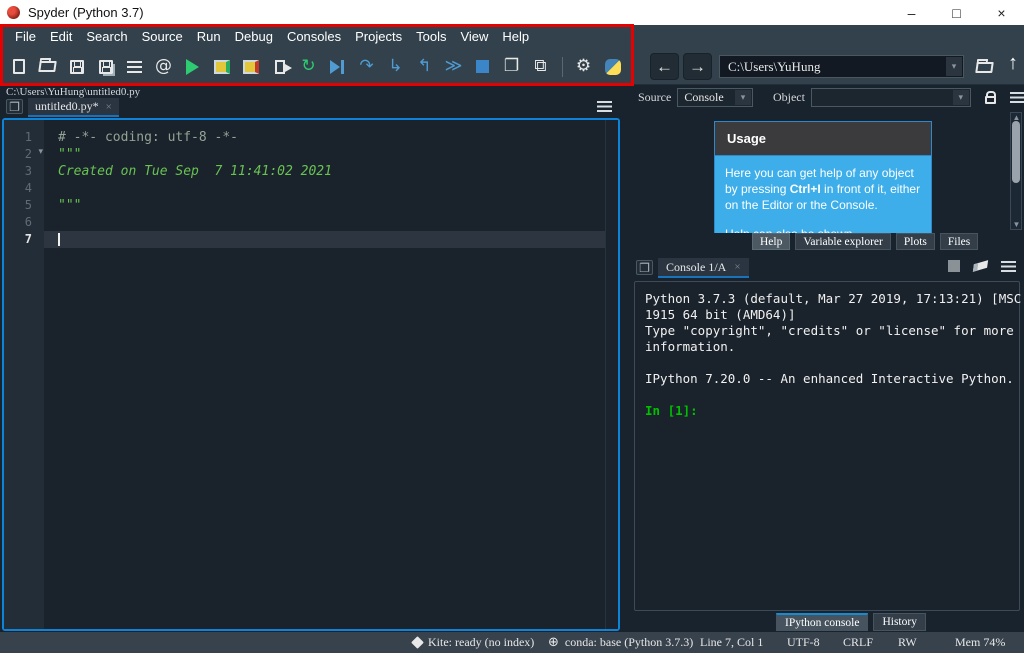  Describe the element at coordinates (59, 239) in the screenshot. I see `text-cursor` at that location.